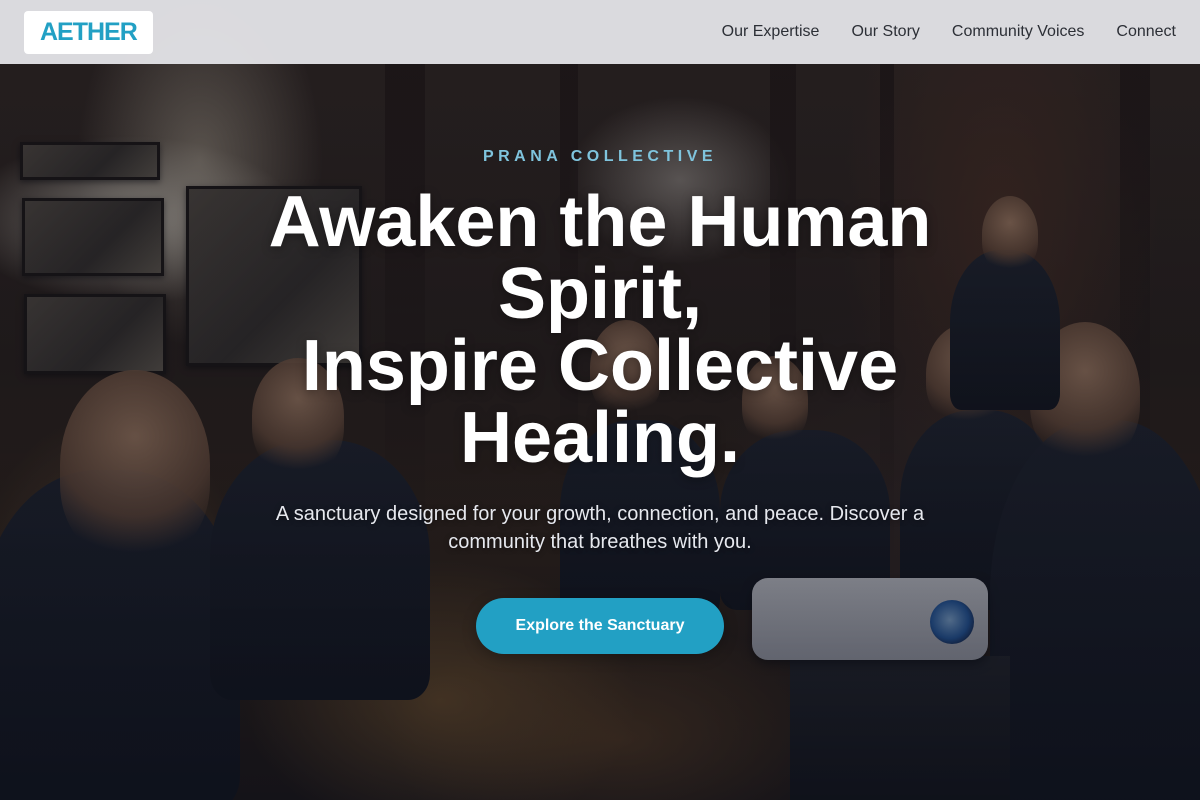 The image size is (1200, 800). I want to click on nav-link-our-expertise: Our Expertise, so click(771, 32).